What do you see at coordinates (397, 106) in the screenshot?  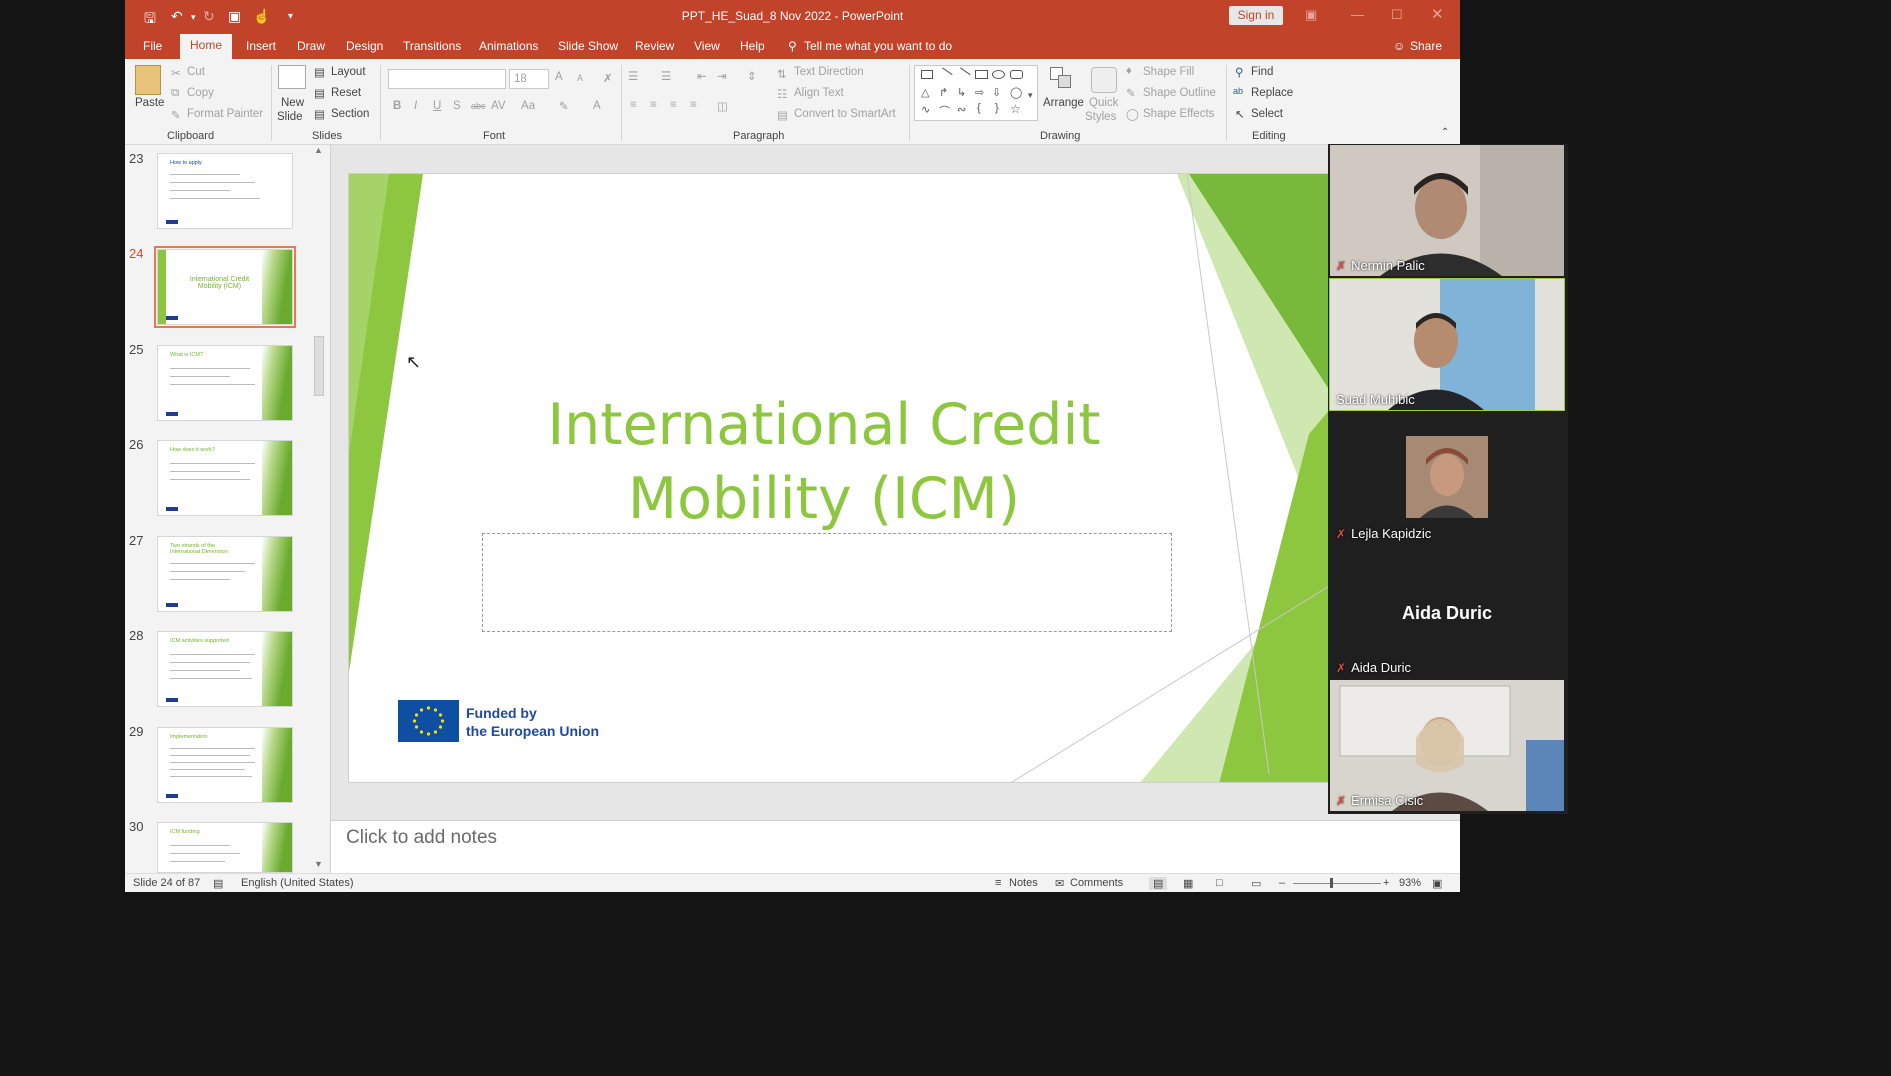 I see `bold-button: B` at bounding box center [397, 106].